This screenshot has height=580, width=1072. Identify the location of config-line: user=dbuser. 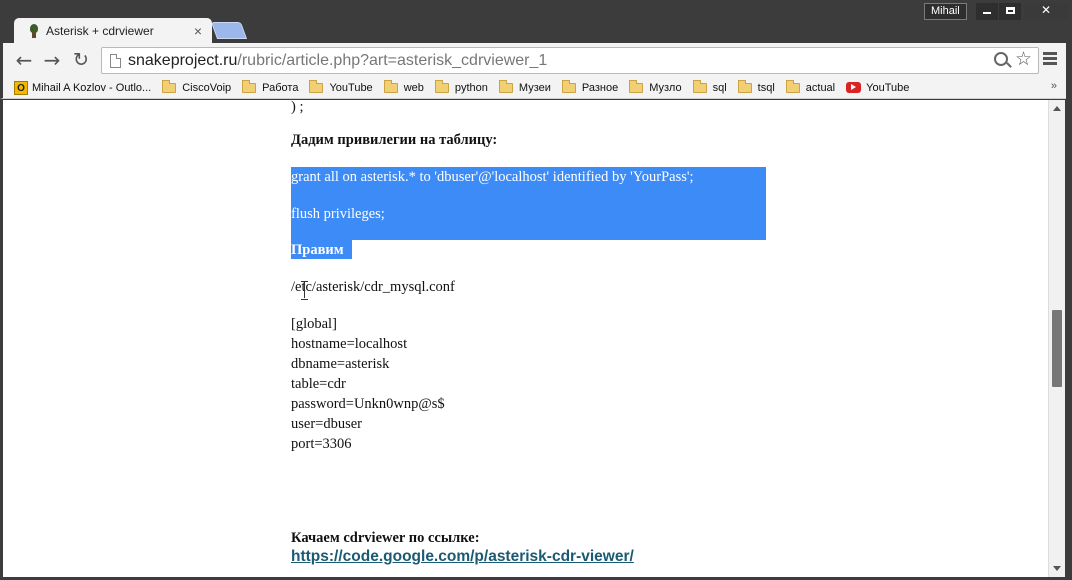
(326, 424).